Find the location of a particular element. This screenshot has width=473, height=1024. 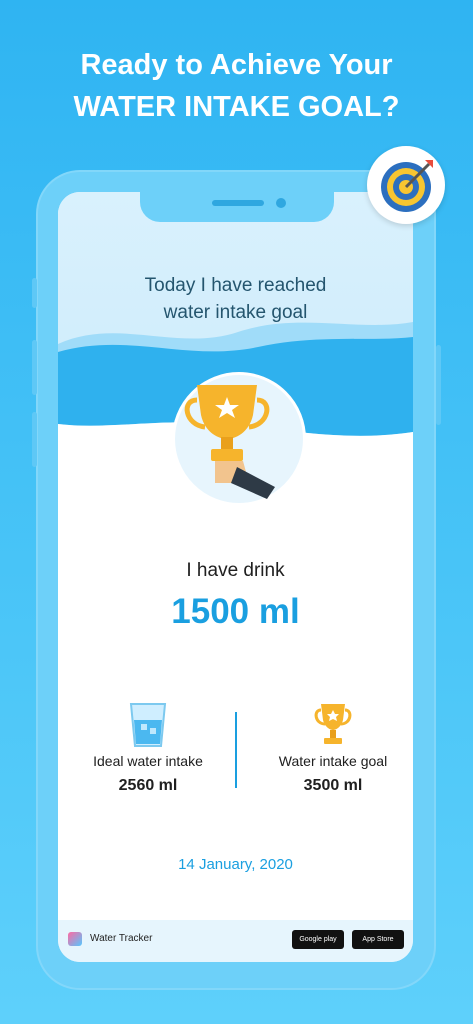

target-badge is located at coordinates (406, 185).